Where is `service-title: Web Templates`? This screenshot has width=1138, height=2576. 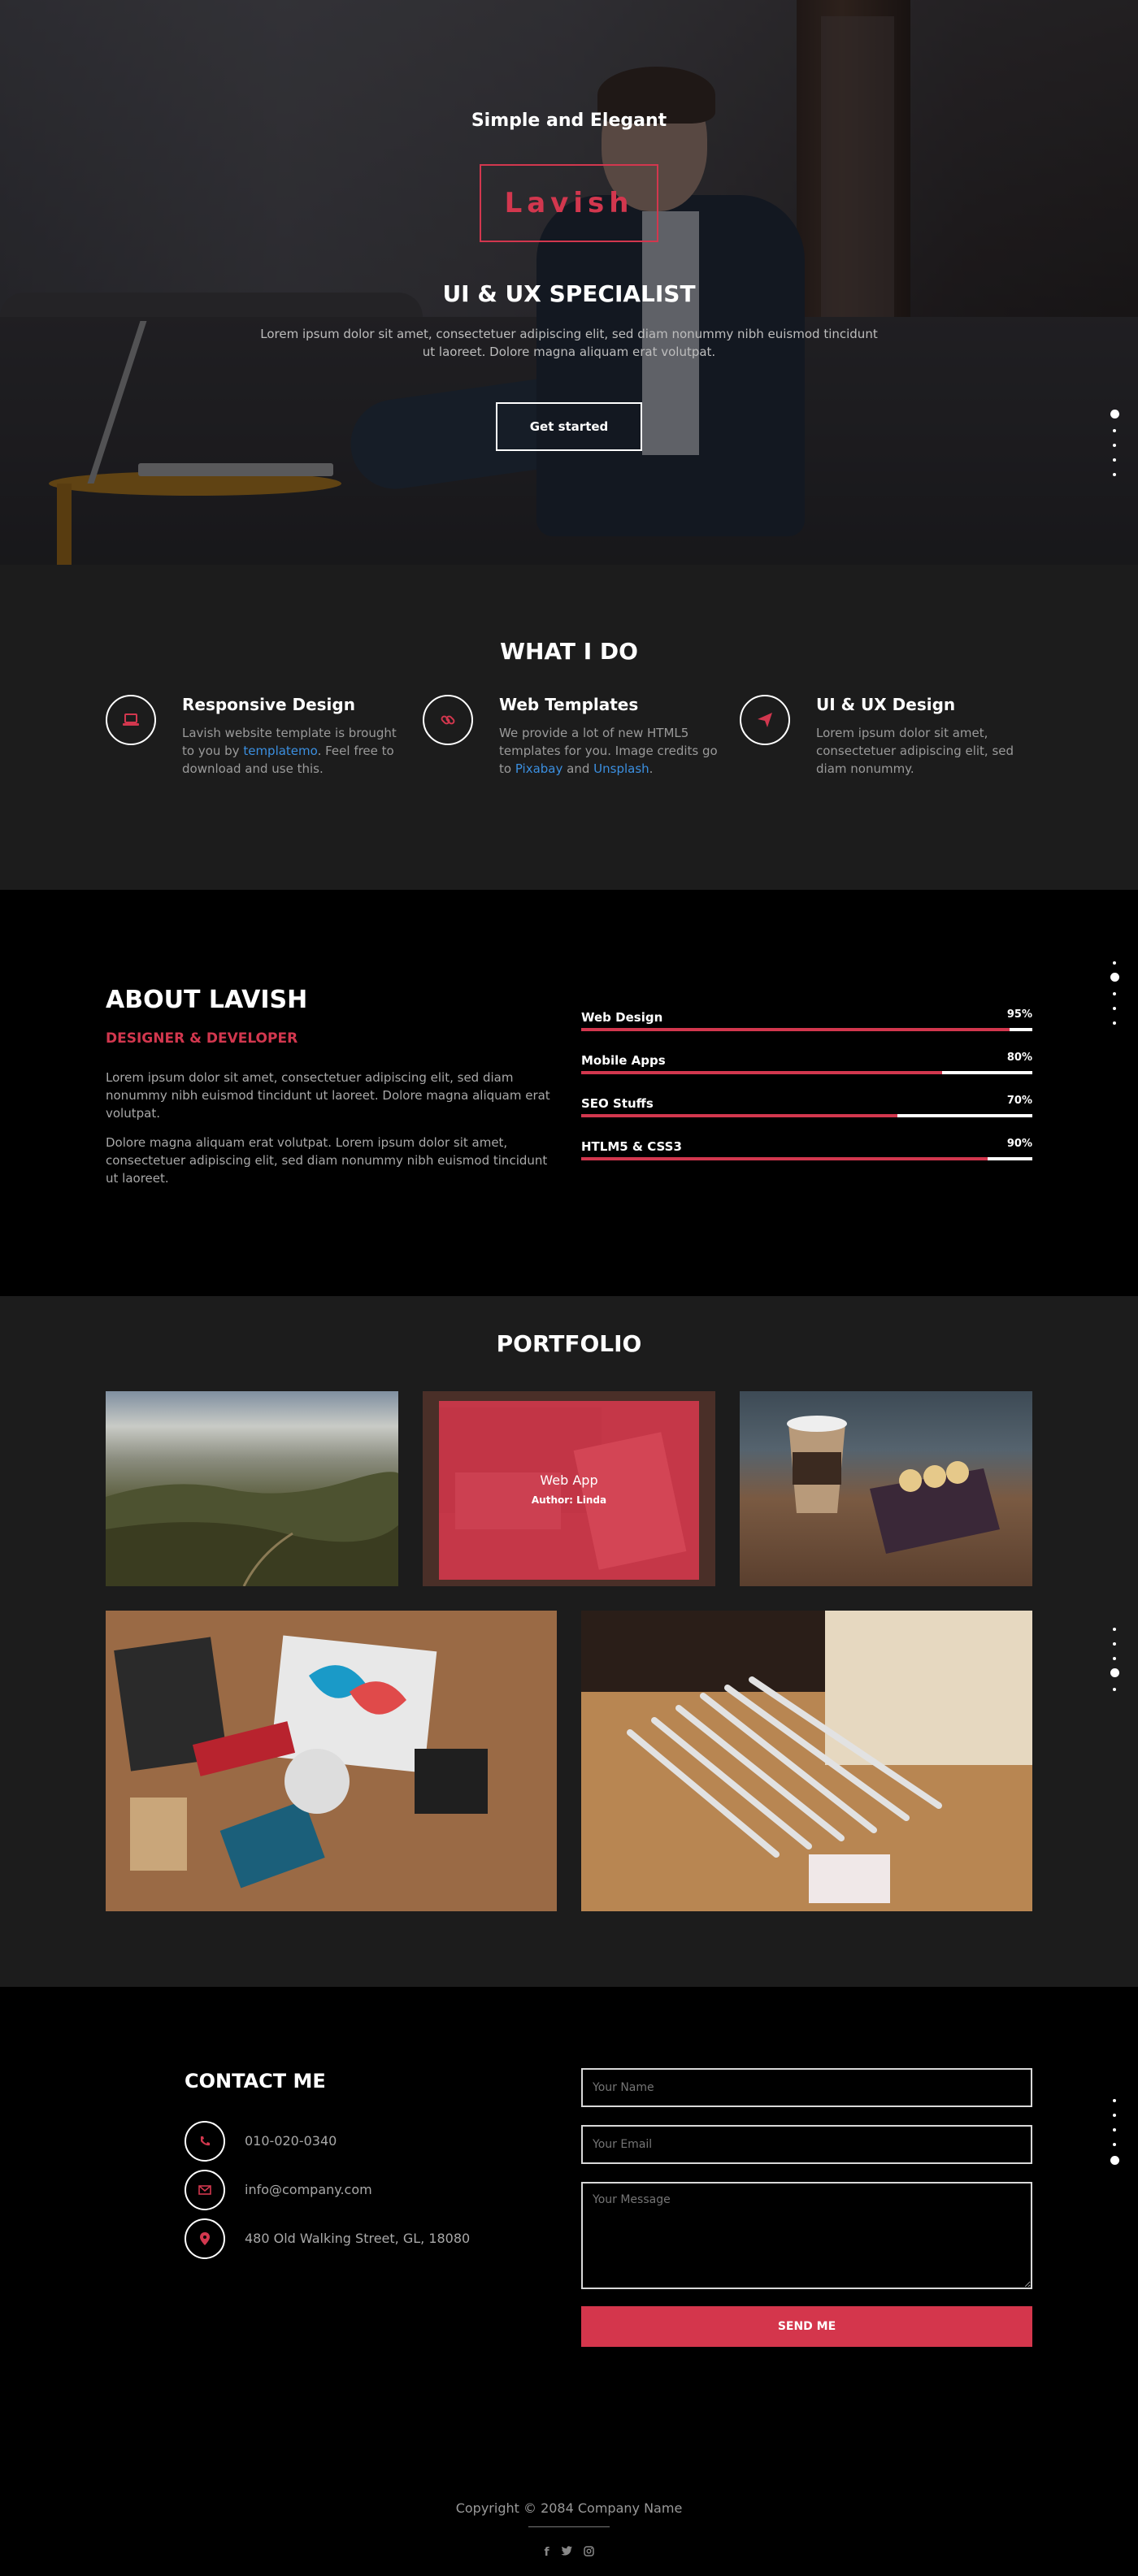
service-title: Web Templates is located at coordinates (569, 704).